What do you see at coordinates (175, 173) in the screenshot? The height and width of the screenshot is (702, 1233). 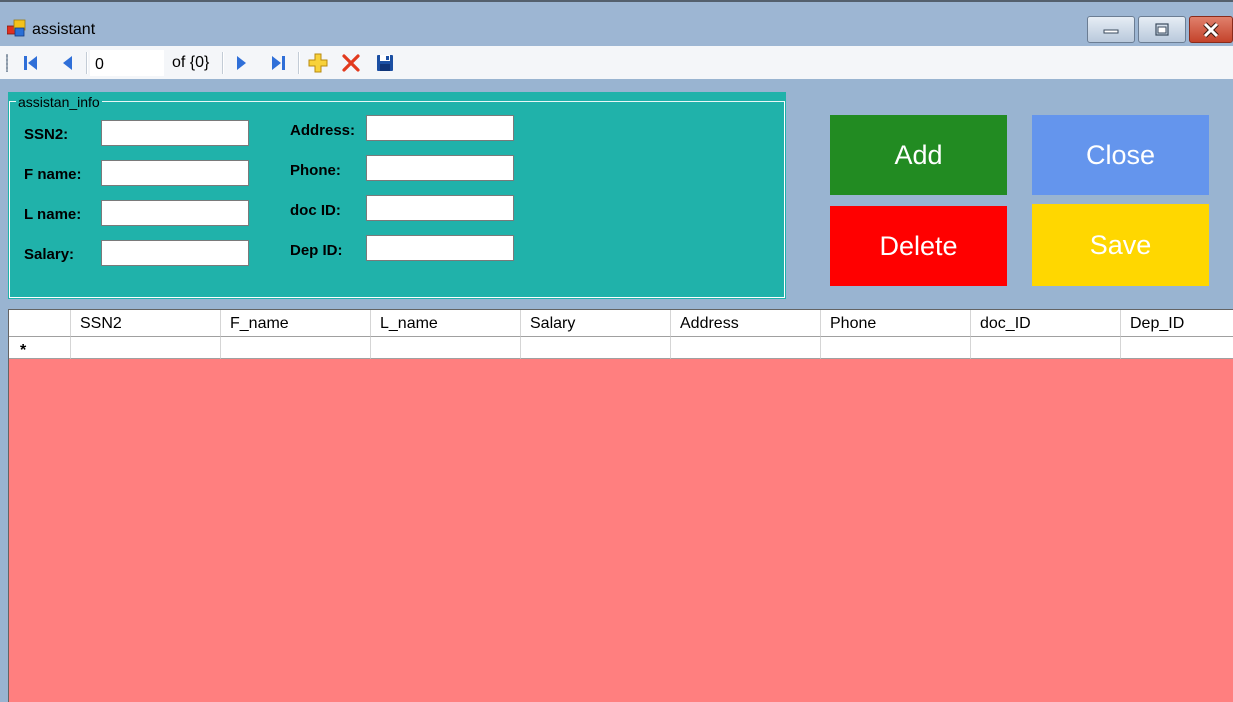 I see `fname-field` at bounding box center [175, 173].